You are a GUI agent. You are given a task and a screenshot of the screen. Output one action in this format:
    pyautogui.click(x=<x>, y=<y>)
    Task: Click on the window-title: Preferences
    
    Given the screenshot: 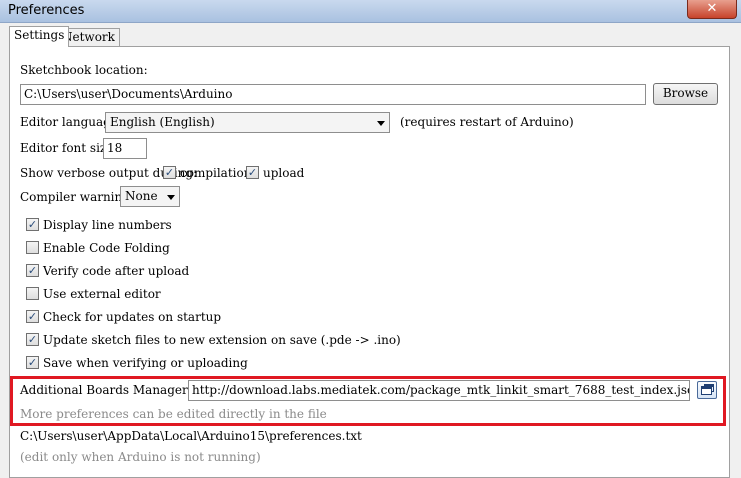 What is the action you would take?
    pyautogui.click(x=46, y=10)
    